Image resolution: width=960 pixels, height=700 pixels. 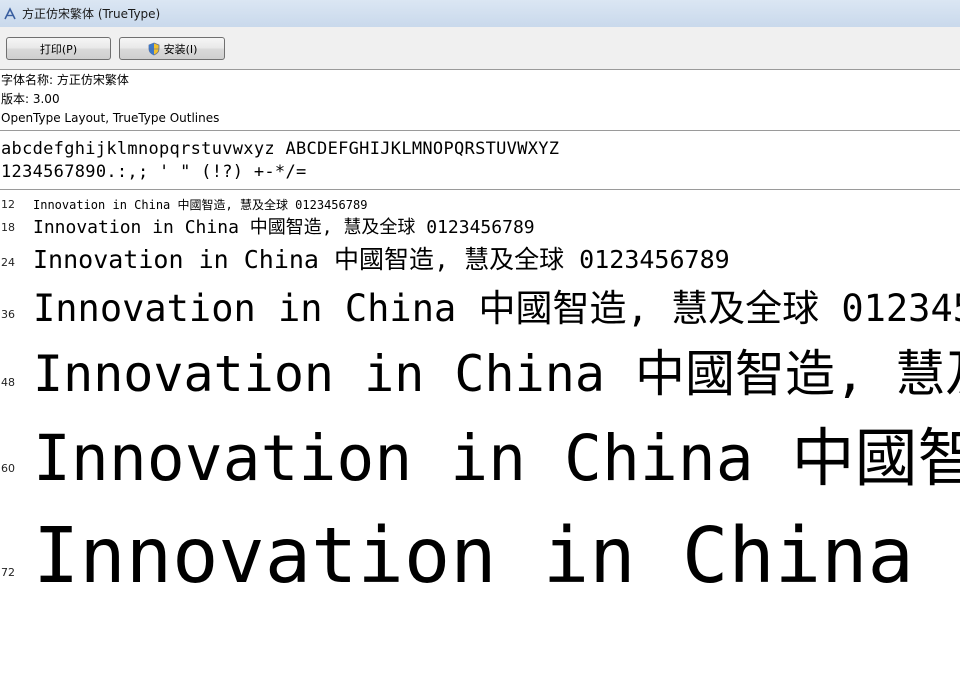 I want to click on sample-size-label: 72, so click(x=8, y=572).